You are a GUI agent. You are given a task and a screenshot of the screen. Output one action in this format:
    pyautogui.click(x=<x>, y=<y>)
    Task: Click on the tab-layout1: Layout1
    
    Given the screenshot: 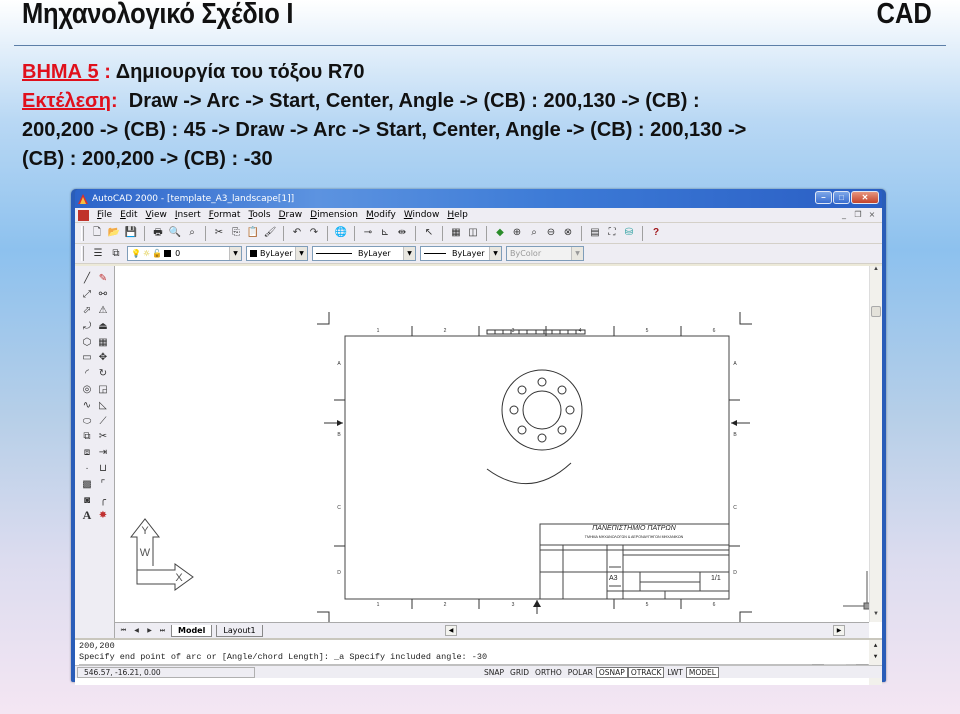 What is the action you would take?
    pyautogui.click(x=239, y=630)
    